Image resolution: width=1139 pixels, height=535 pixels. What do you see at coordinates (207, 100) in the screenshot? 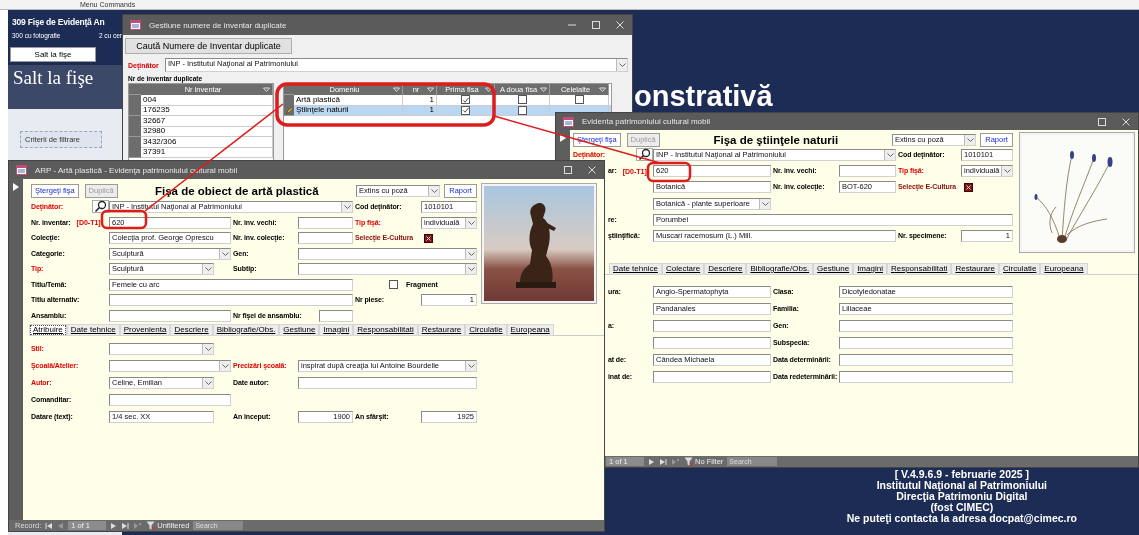
I see `table-cell: 004` at bounding box center [207, 100].